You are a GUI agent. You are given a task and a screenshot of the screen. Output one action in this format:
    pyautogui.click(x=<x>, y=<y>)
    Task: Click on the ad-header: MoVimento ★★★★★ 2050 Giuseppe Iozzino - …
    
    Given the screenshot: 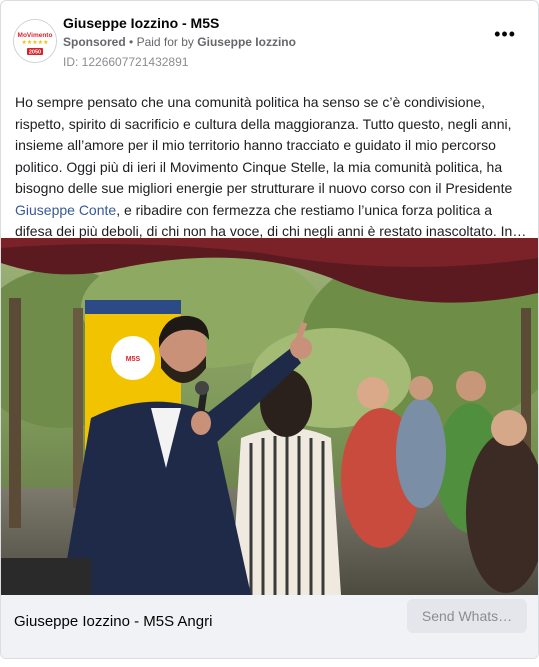 What is the action you would take?
    pyautogui.click(x=269, y=41)
    